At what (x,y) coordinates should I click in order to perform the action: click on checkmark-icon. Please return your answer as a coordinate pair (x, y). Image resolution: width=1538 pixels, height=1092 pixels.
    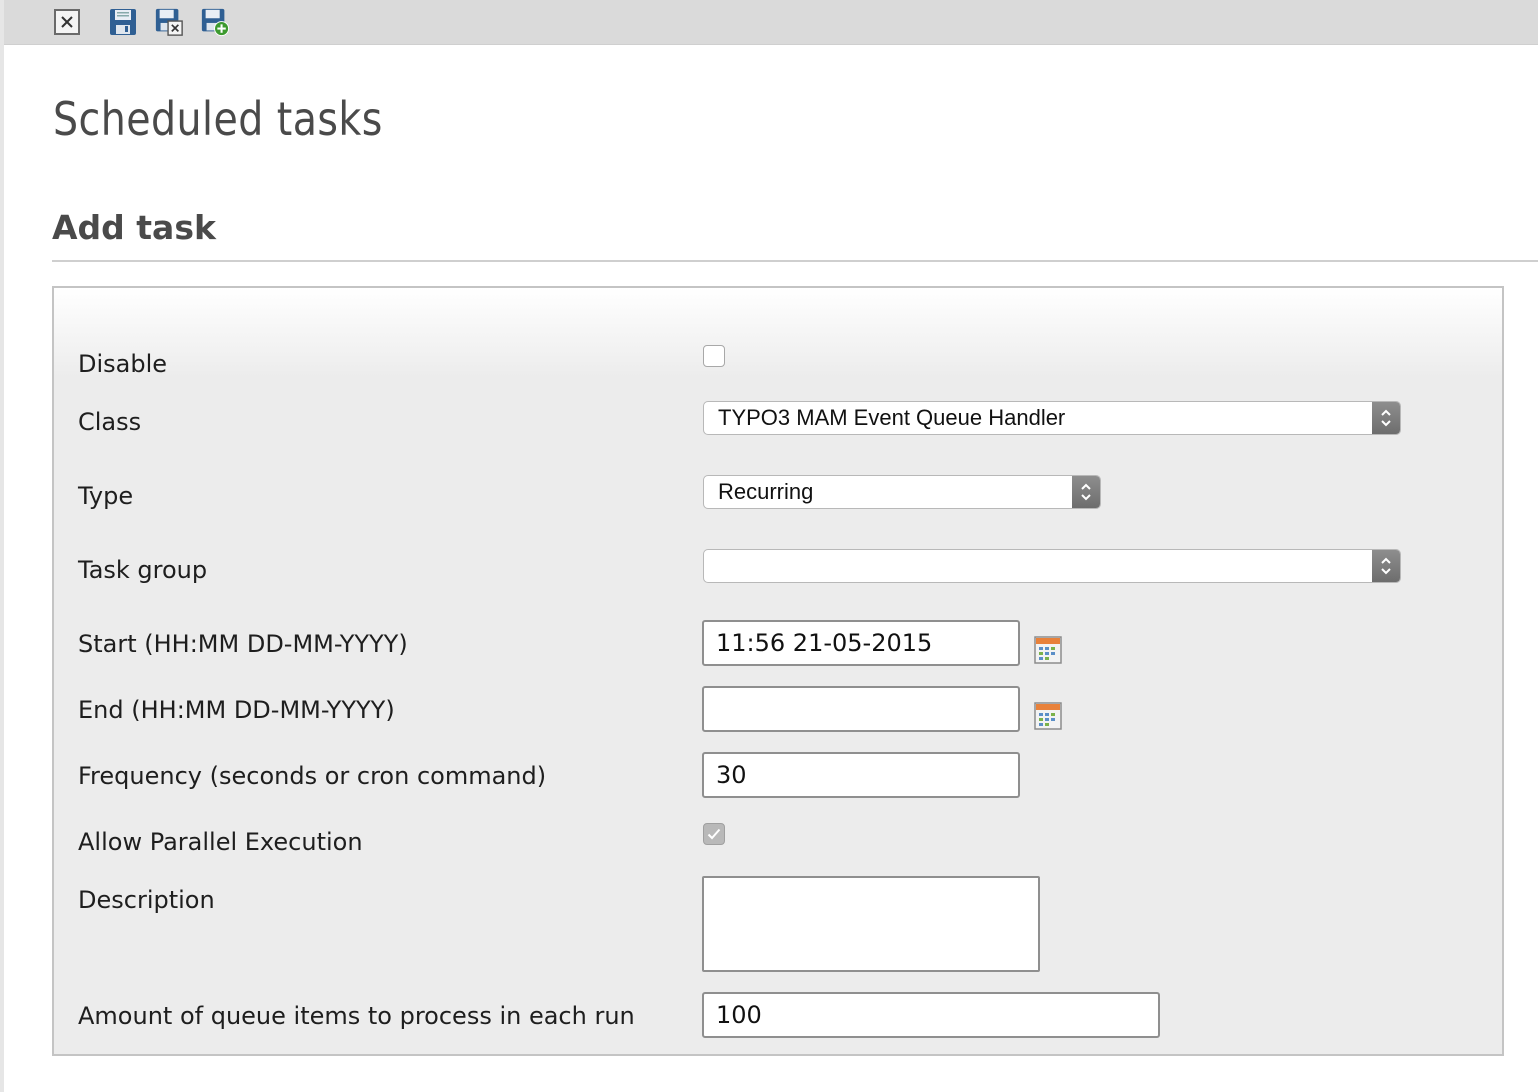
    Looking at the image, I should click on (714, 834).